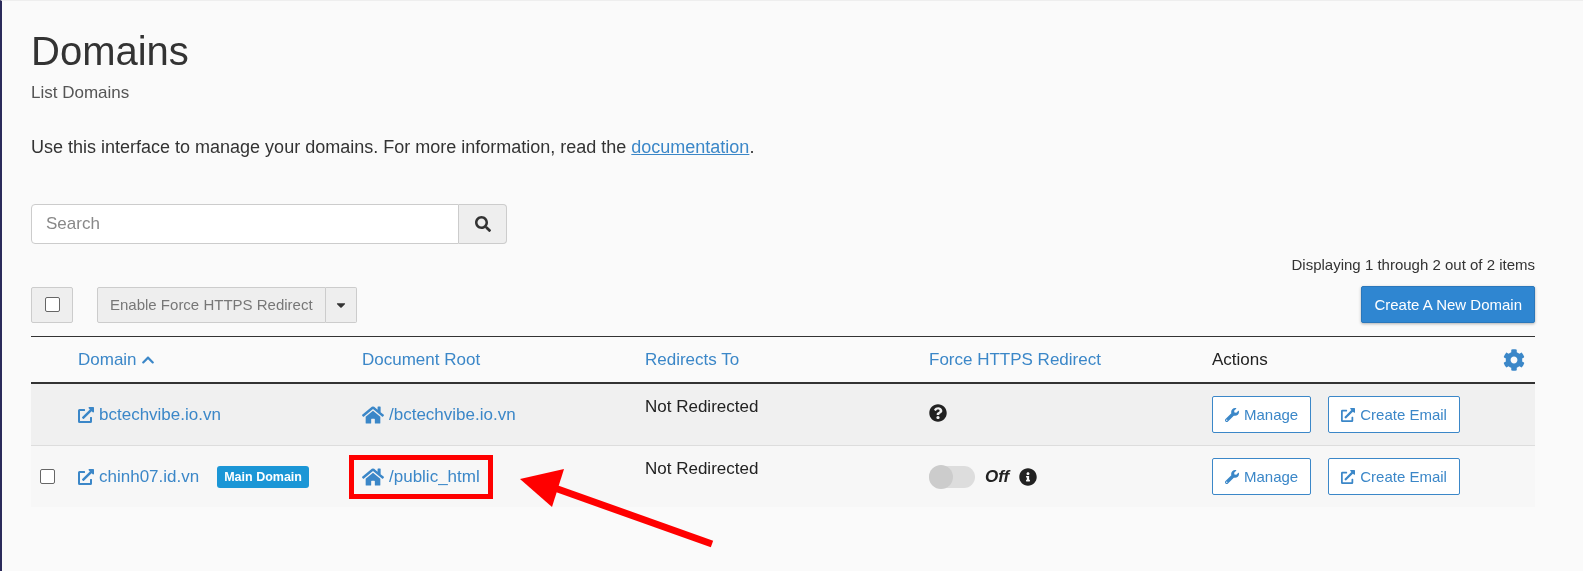 Image resolution: width=1583 pixels, height=571 pixels. I want to click on select-all-button, so click(52, 304).